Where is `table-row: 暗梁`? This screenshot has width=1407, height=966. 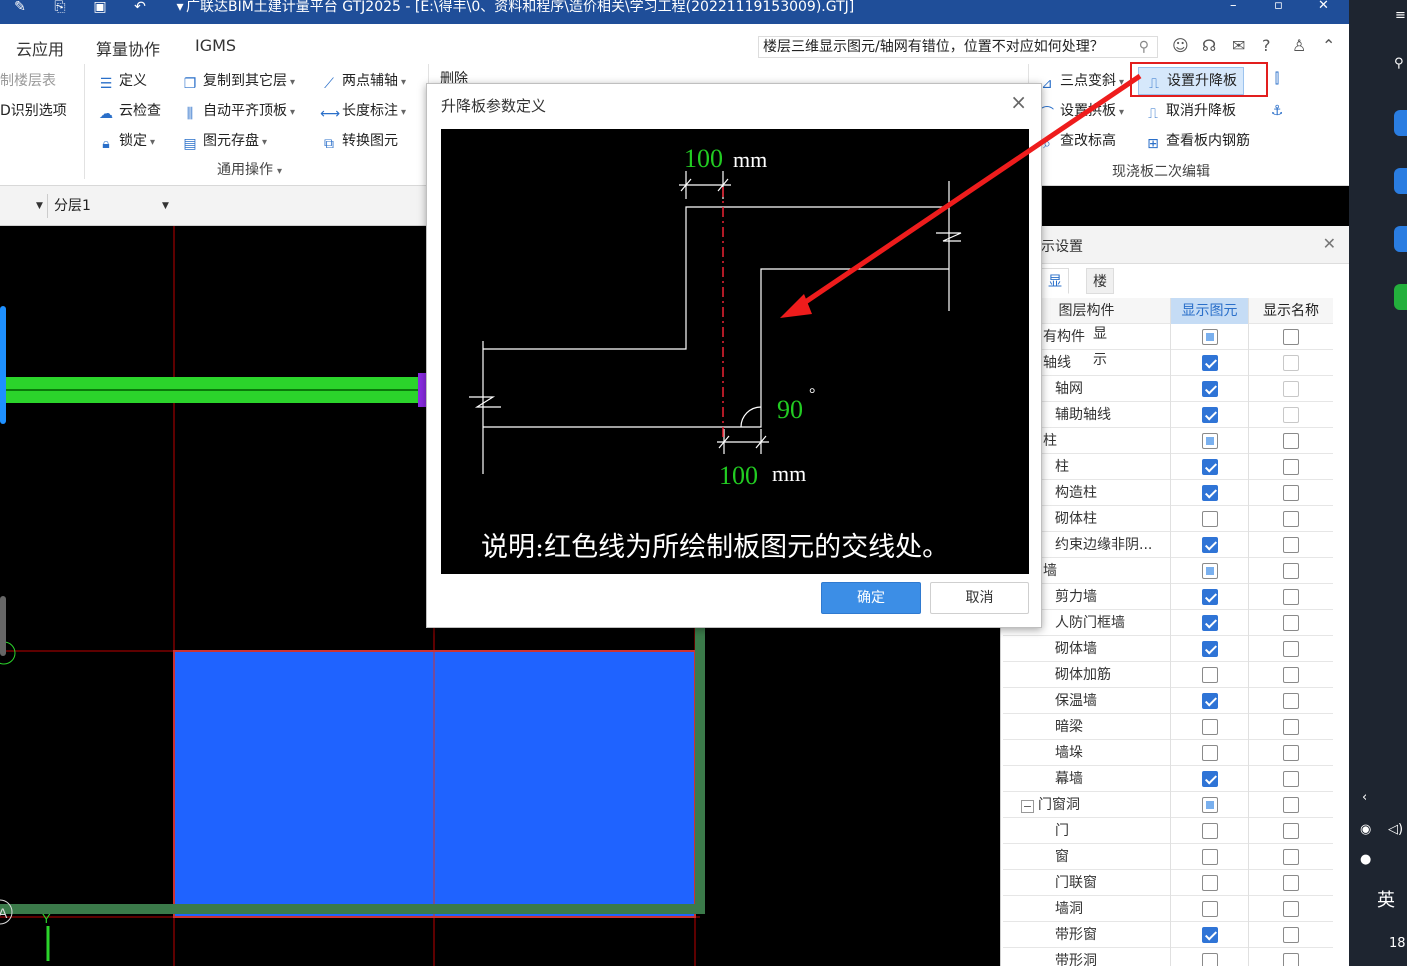 table-row: 暗梁 is located at coordinates (1168, 727).